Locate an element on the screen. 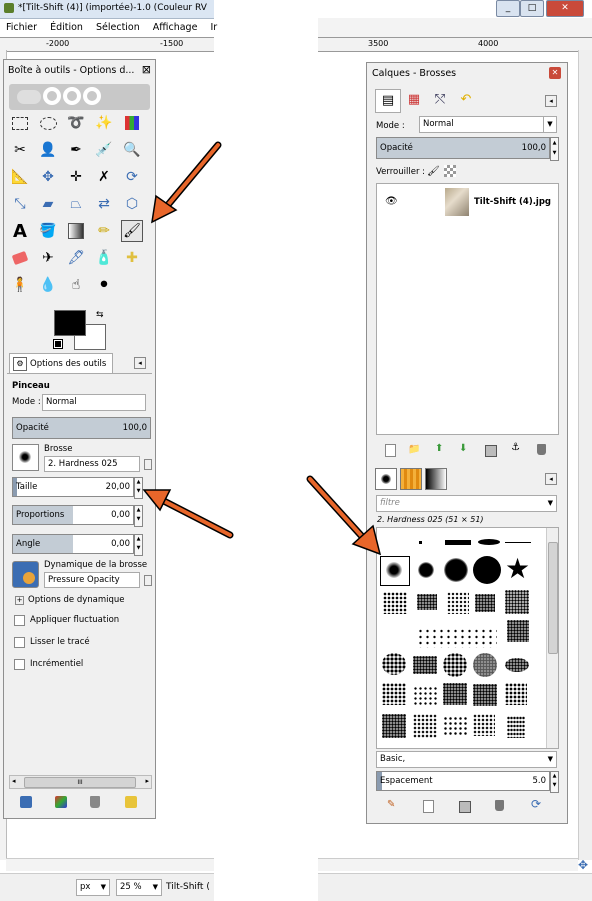 This screenshot has width=592, height=901. layers-titlebar: Calques - Brosses ✕ is located at coordinates (467, 73).